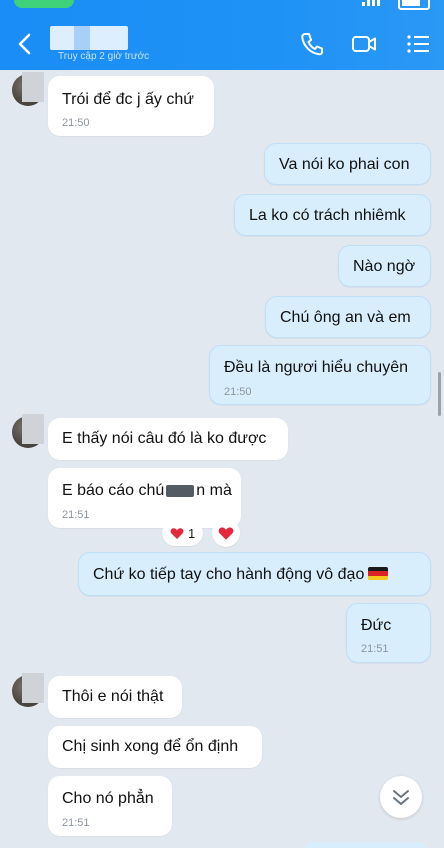 This screenshot has width=444, height=848. What do you see at coordinates (384, 266) in the screenshot?
I see `message-outgoing: Nào ngờ` at bounding box center [384, 266].